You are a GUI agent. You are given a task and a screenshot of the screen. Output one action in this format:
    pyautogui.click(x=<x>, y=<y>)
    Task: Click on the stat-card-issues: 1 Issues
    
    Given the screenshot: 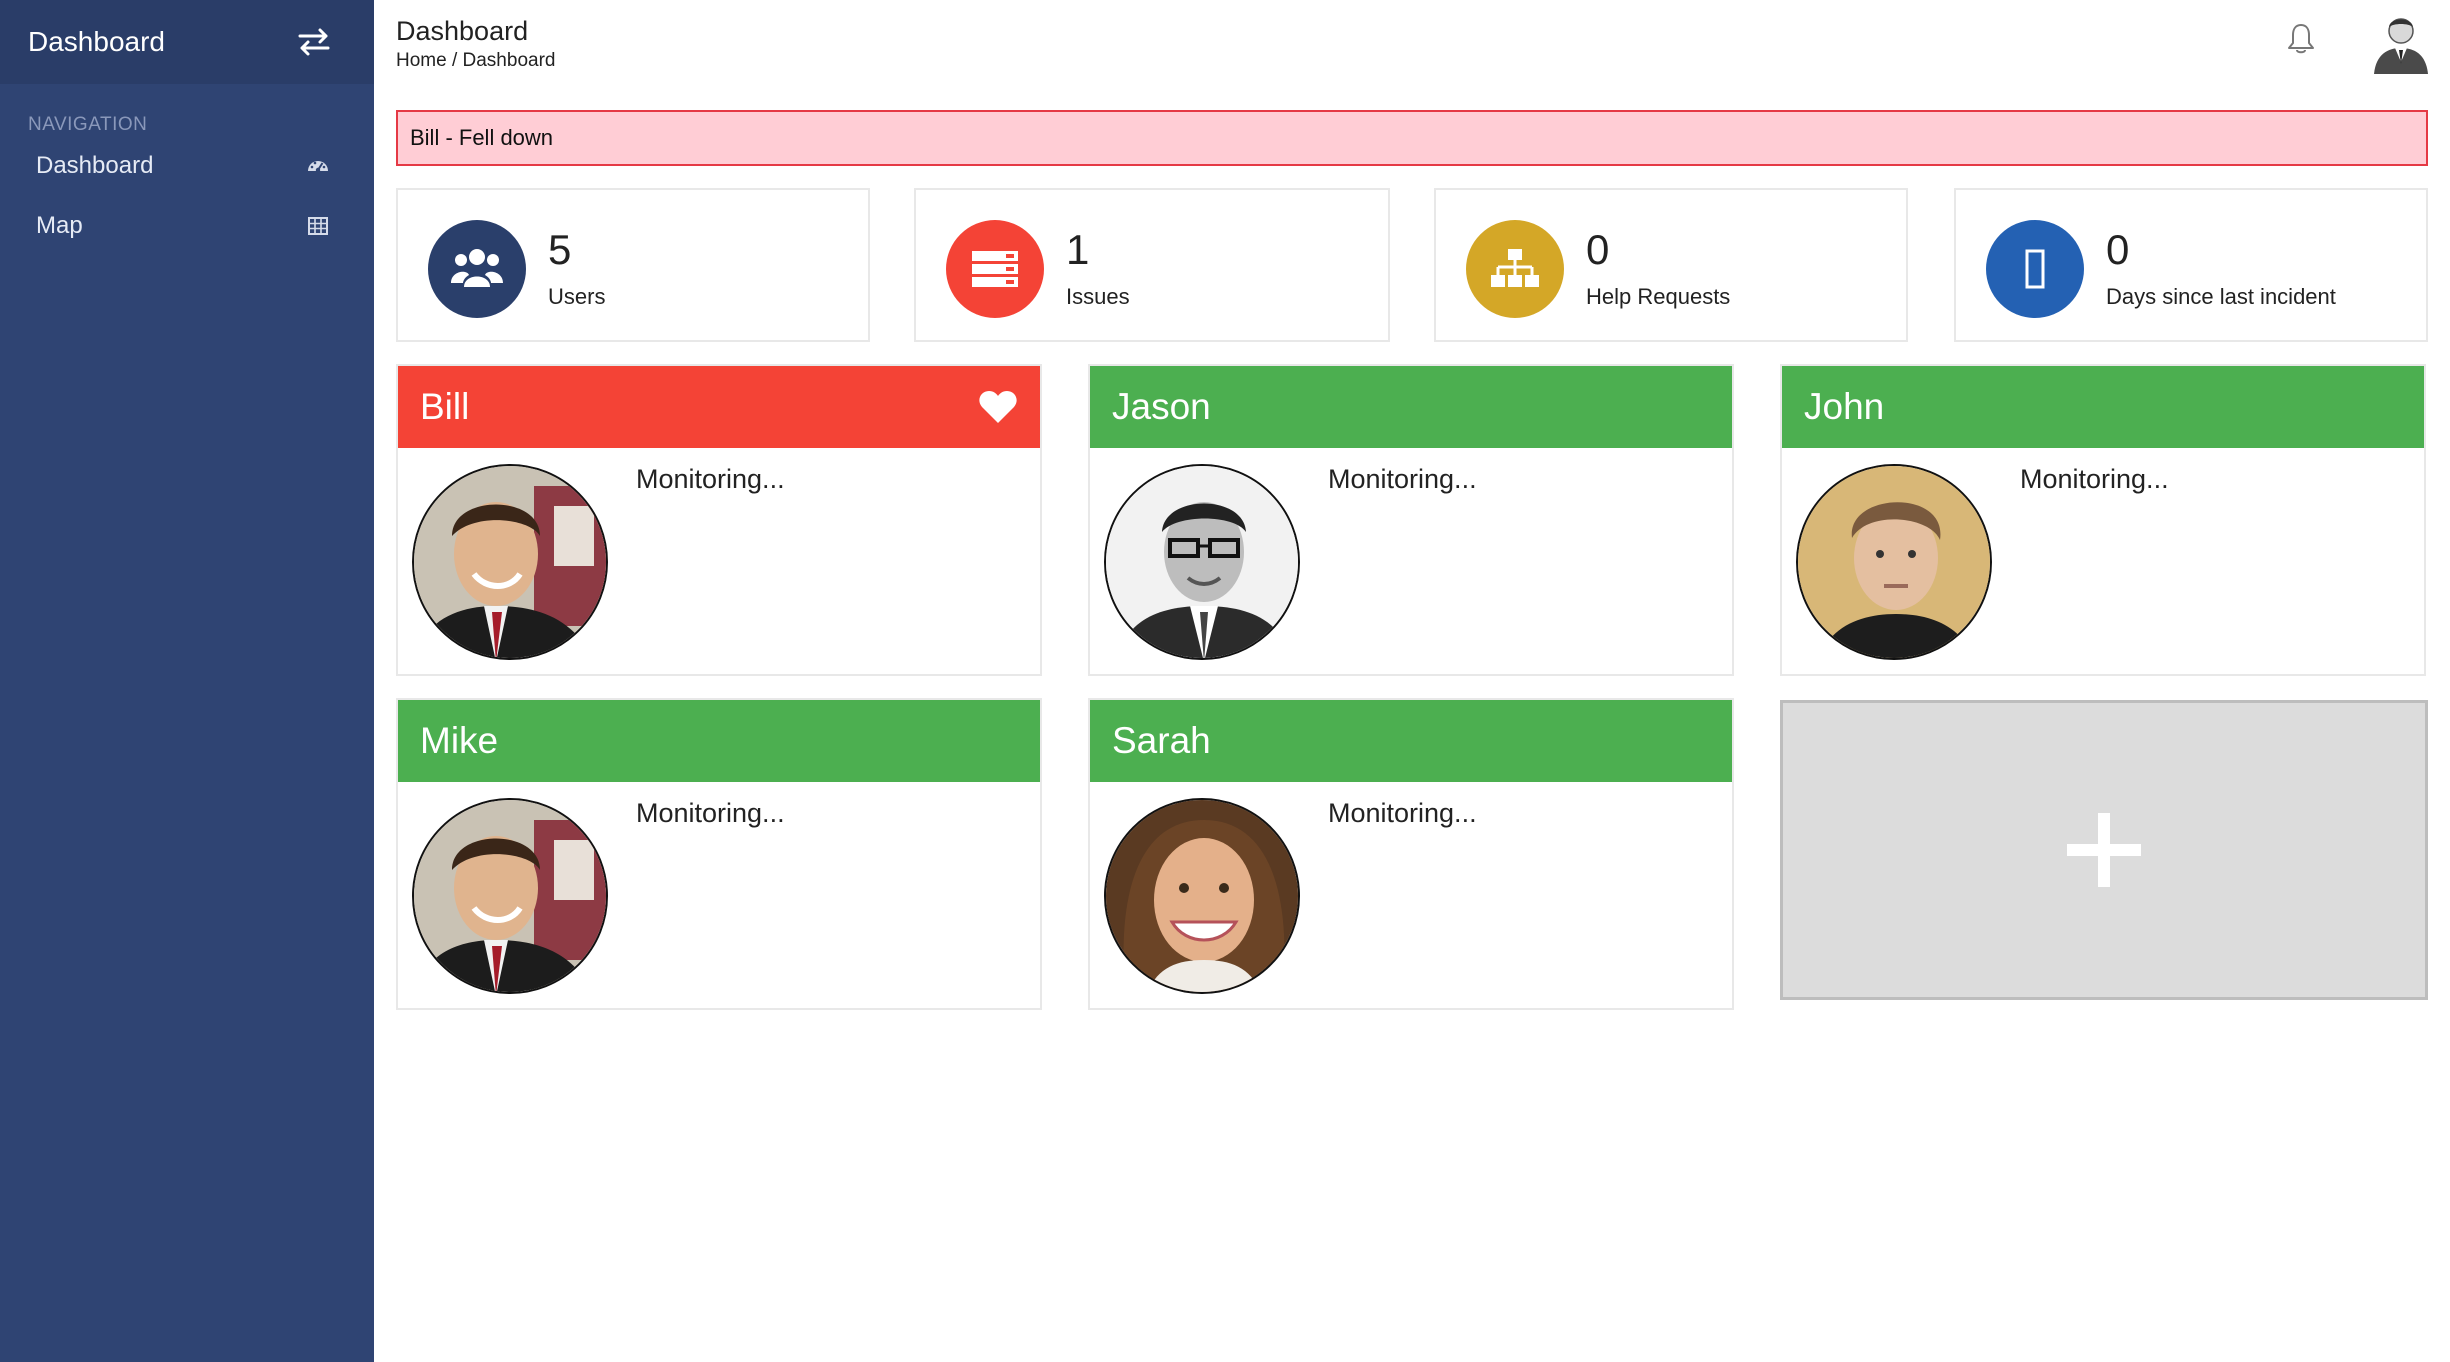 What is the action you would take?
    pyautogui.click(x=1152, y=265)
    